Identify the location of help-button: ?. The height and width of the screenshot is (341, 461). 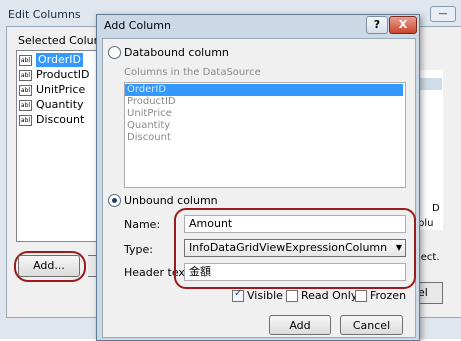
(377, 25).